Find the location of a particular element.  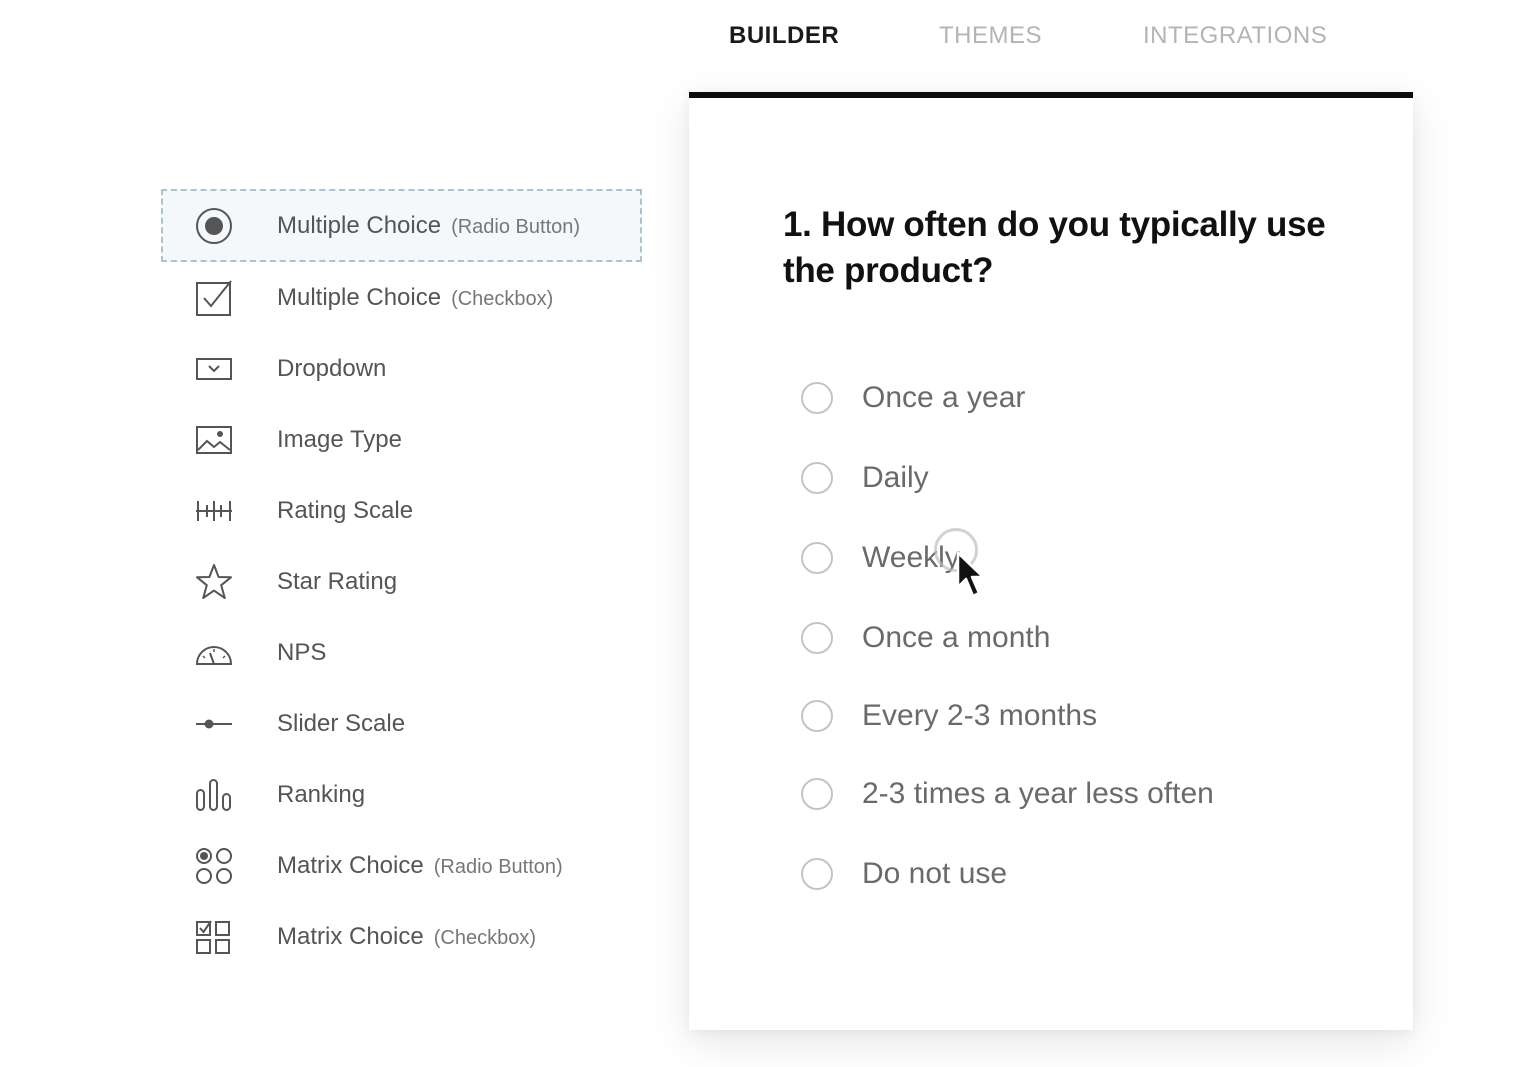

question-type-dropdown: Dropdown is located at coordinates (401, 368).